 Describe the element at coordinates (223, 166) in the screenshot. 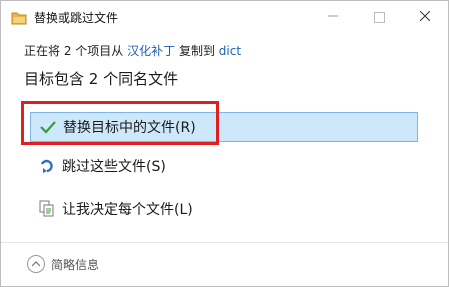

I see `skip-files-option: 跳过这些文件(S)` at that location.